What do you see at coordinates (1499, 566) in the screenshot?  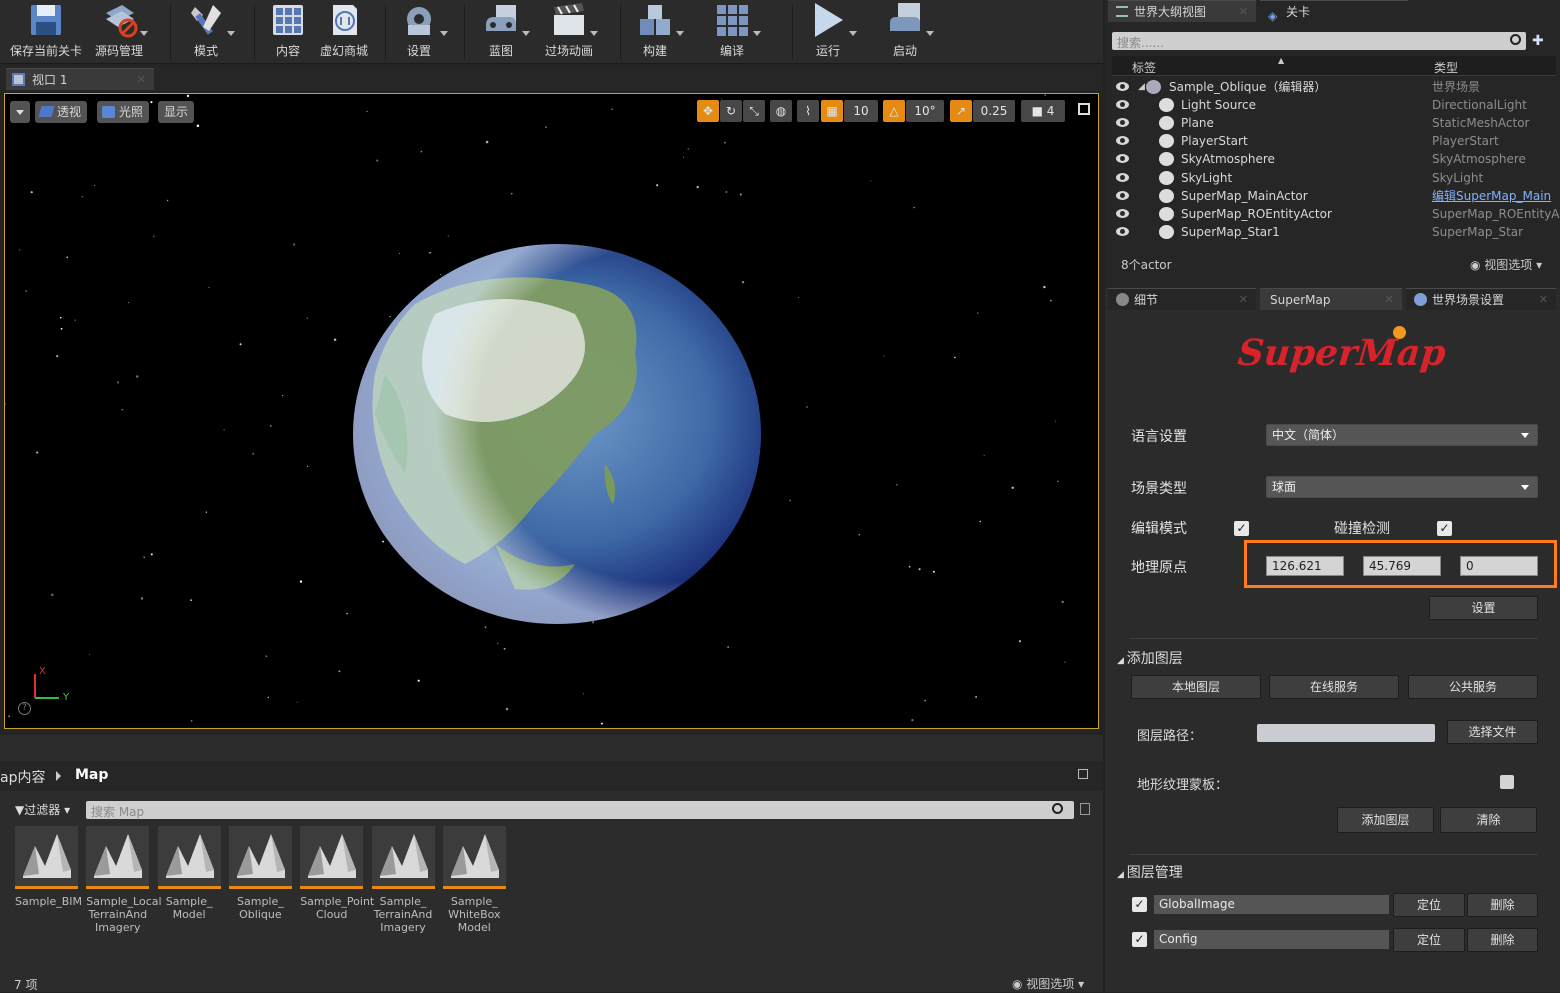 I see `altitude-input: 0` at bounding box center [1499, 566].